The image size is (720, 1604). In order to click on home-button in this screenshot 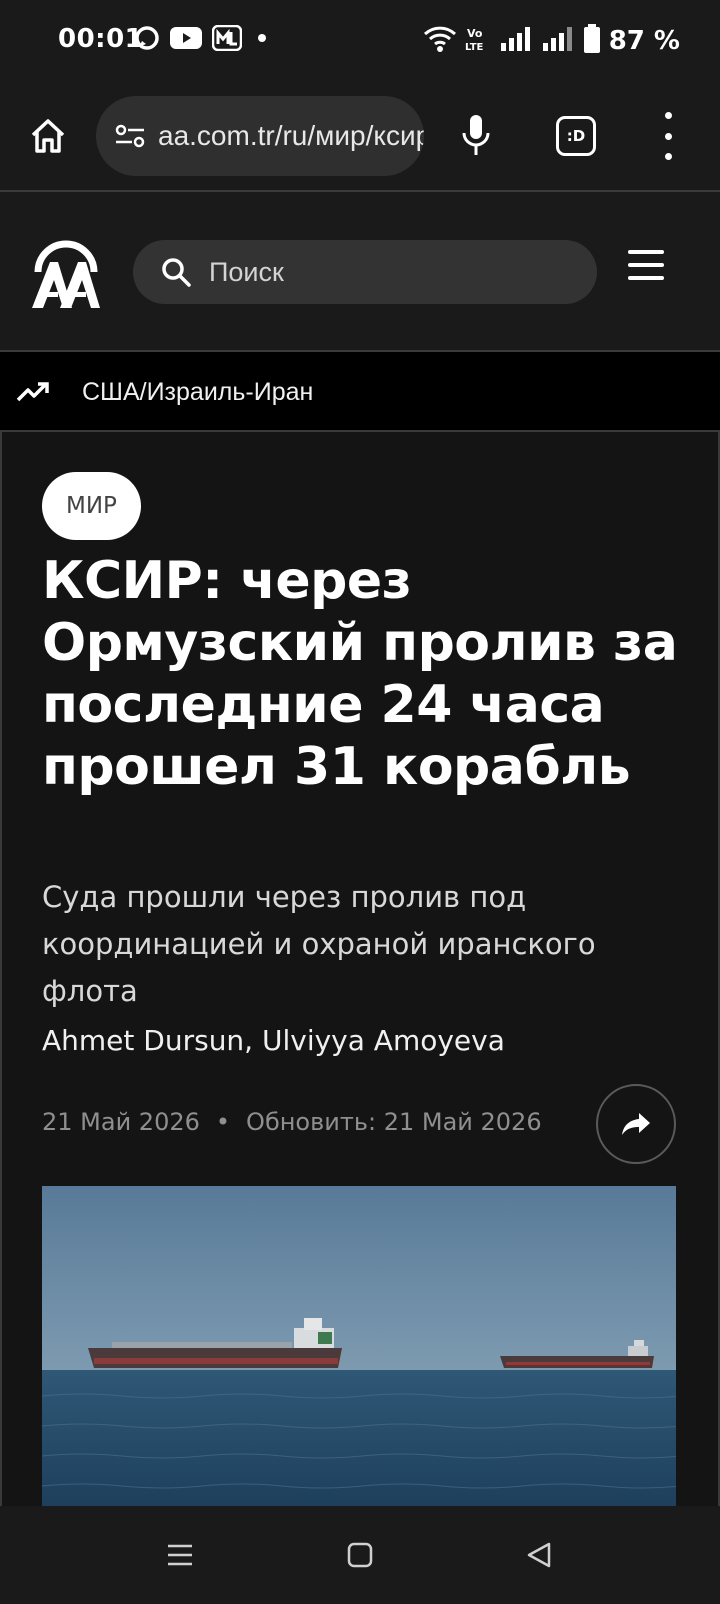, I will do `click(48, 136)`.